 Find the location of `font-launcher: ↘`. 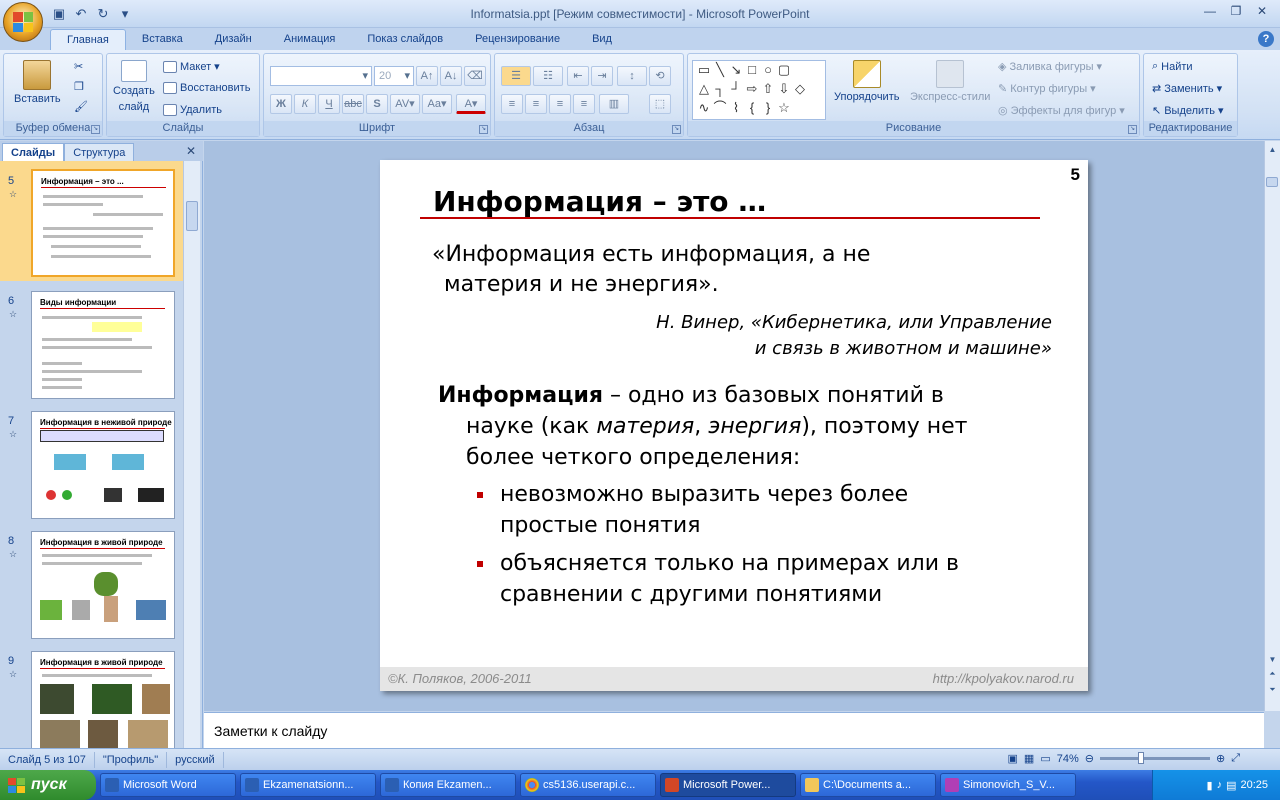

font-launcher: ↘ is located at coordinates (483, 129).